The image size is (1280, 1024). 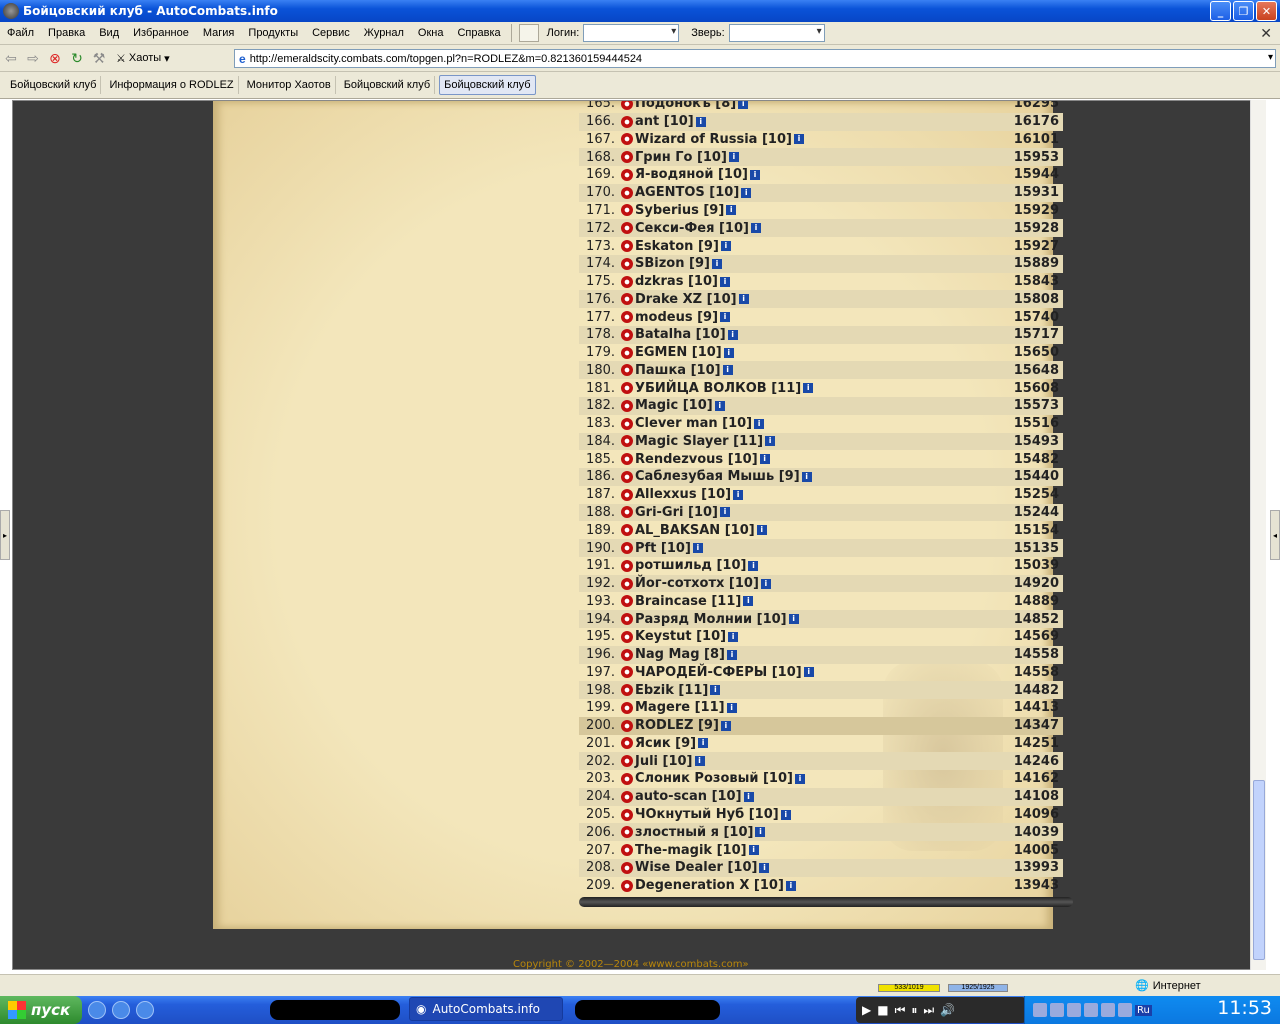 What do you see at coordinates (1270, 57) in the screenshot?
I see `url-dropdown-icon: ▾` at bounding box center [1270, 57].